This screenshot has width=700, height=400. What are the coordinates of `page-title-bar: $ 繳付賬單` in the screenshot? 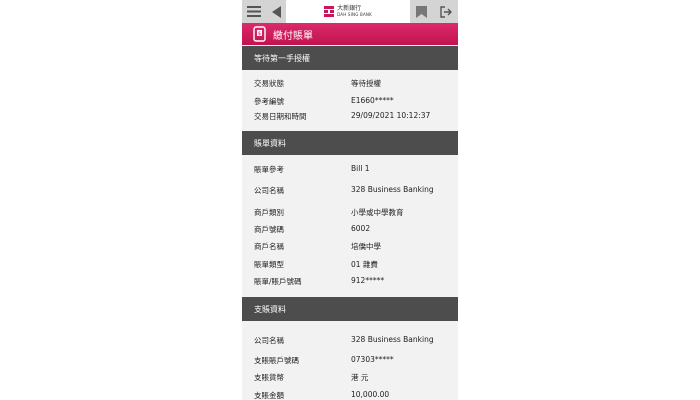 It's located at (350, 34).